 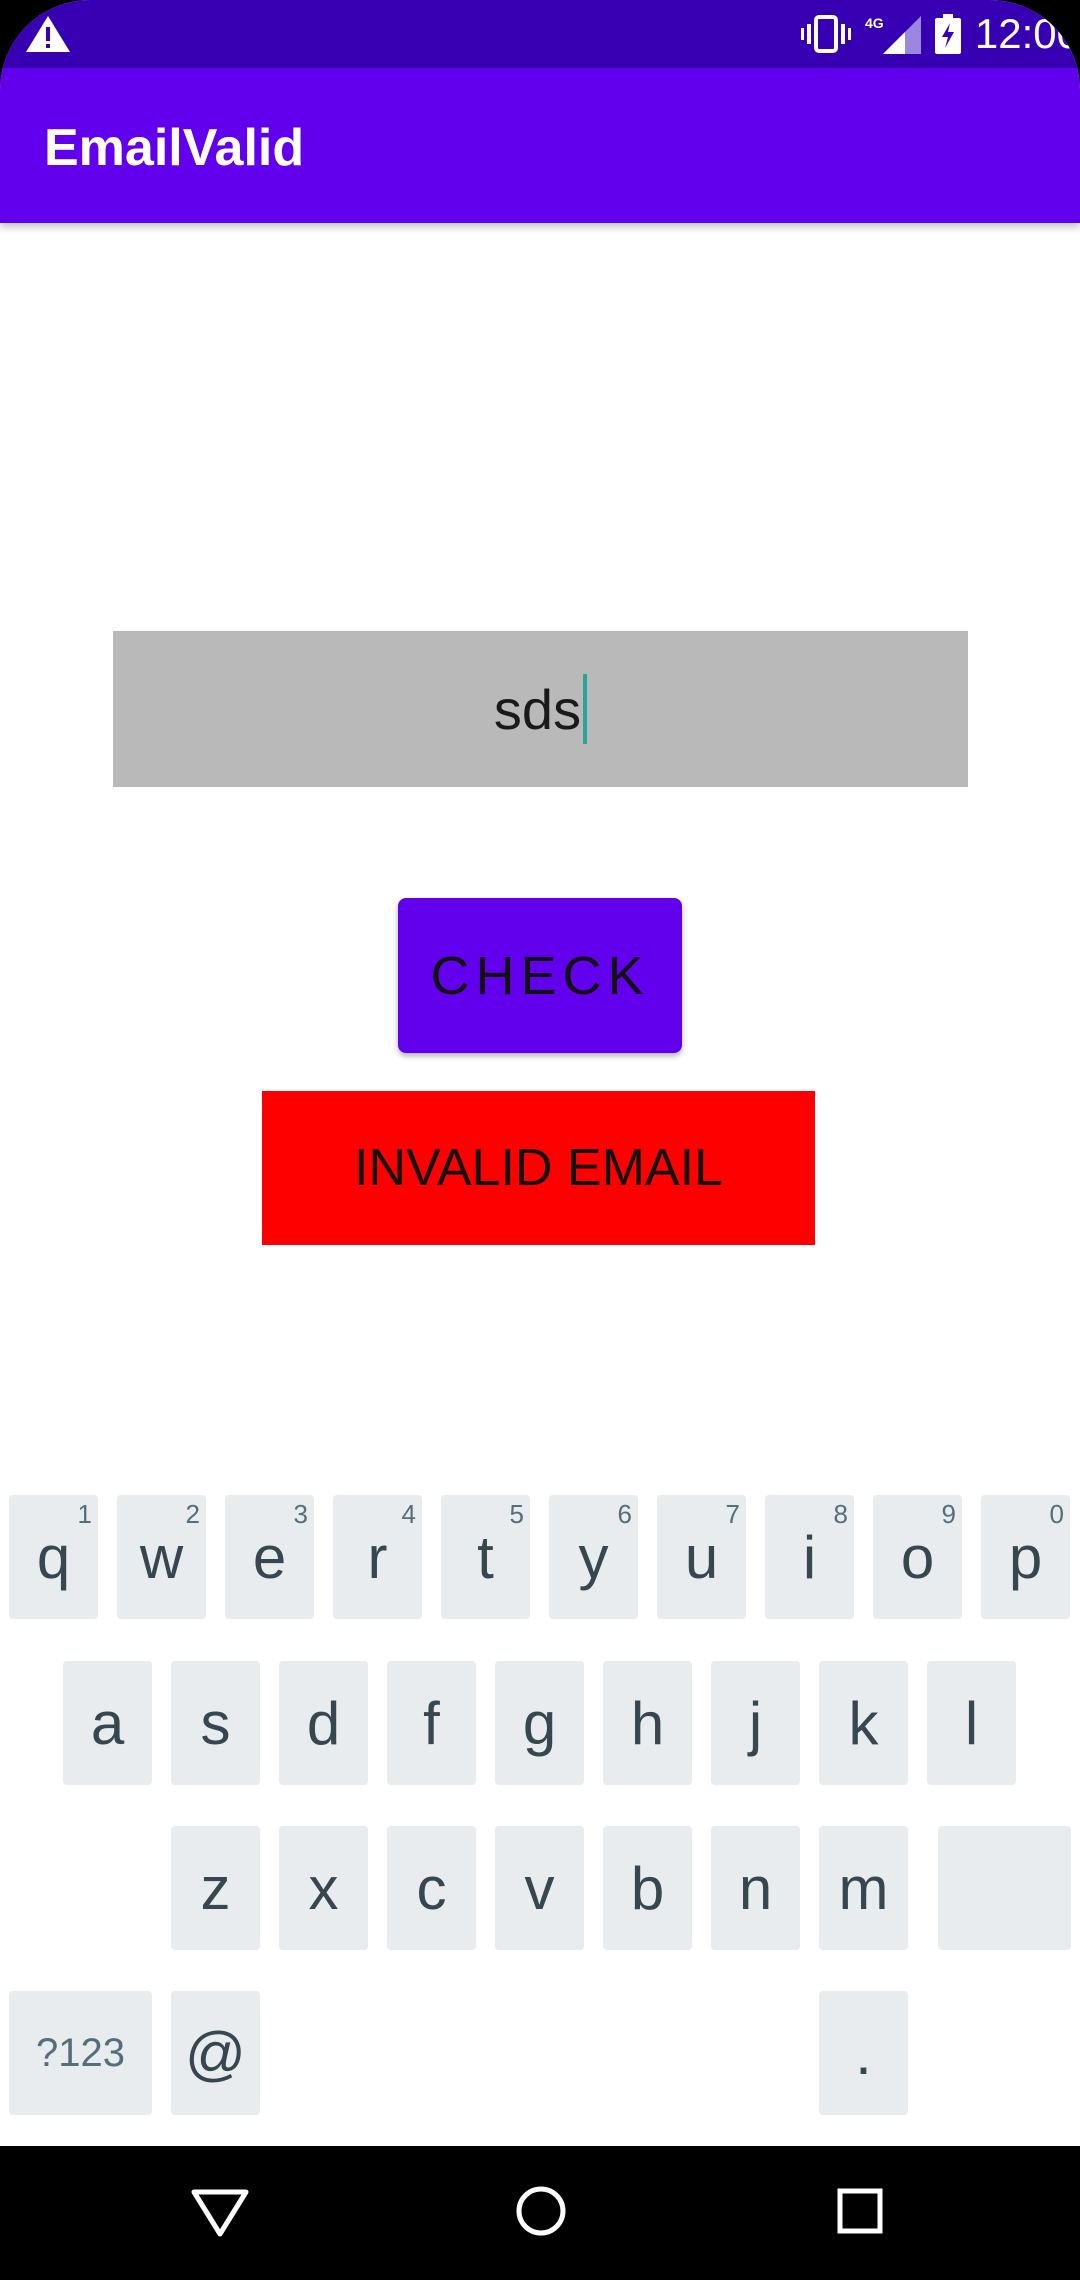 I want to click on battery-charging-icon, so click(x=947, y=34).